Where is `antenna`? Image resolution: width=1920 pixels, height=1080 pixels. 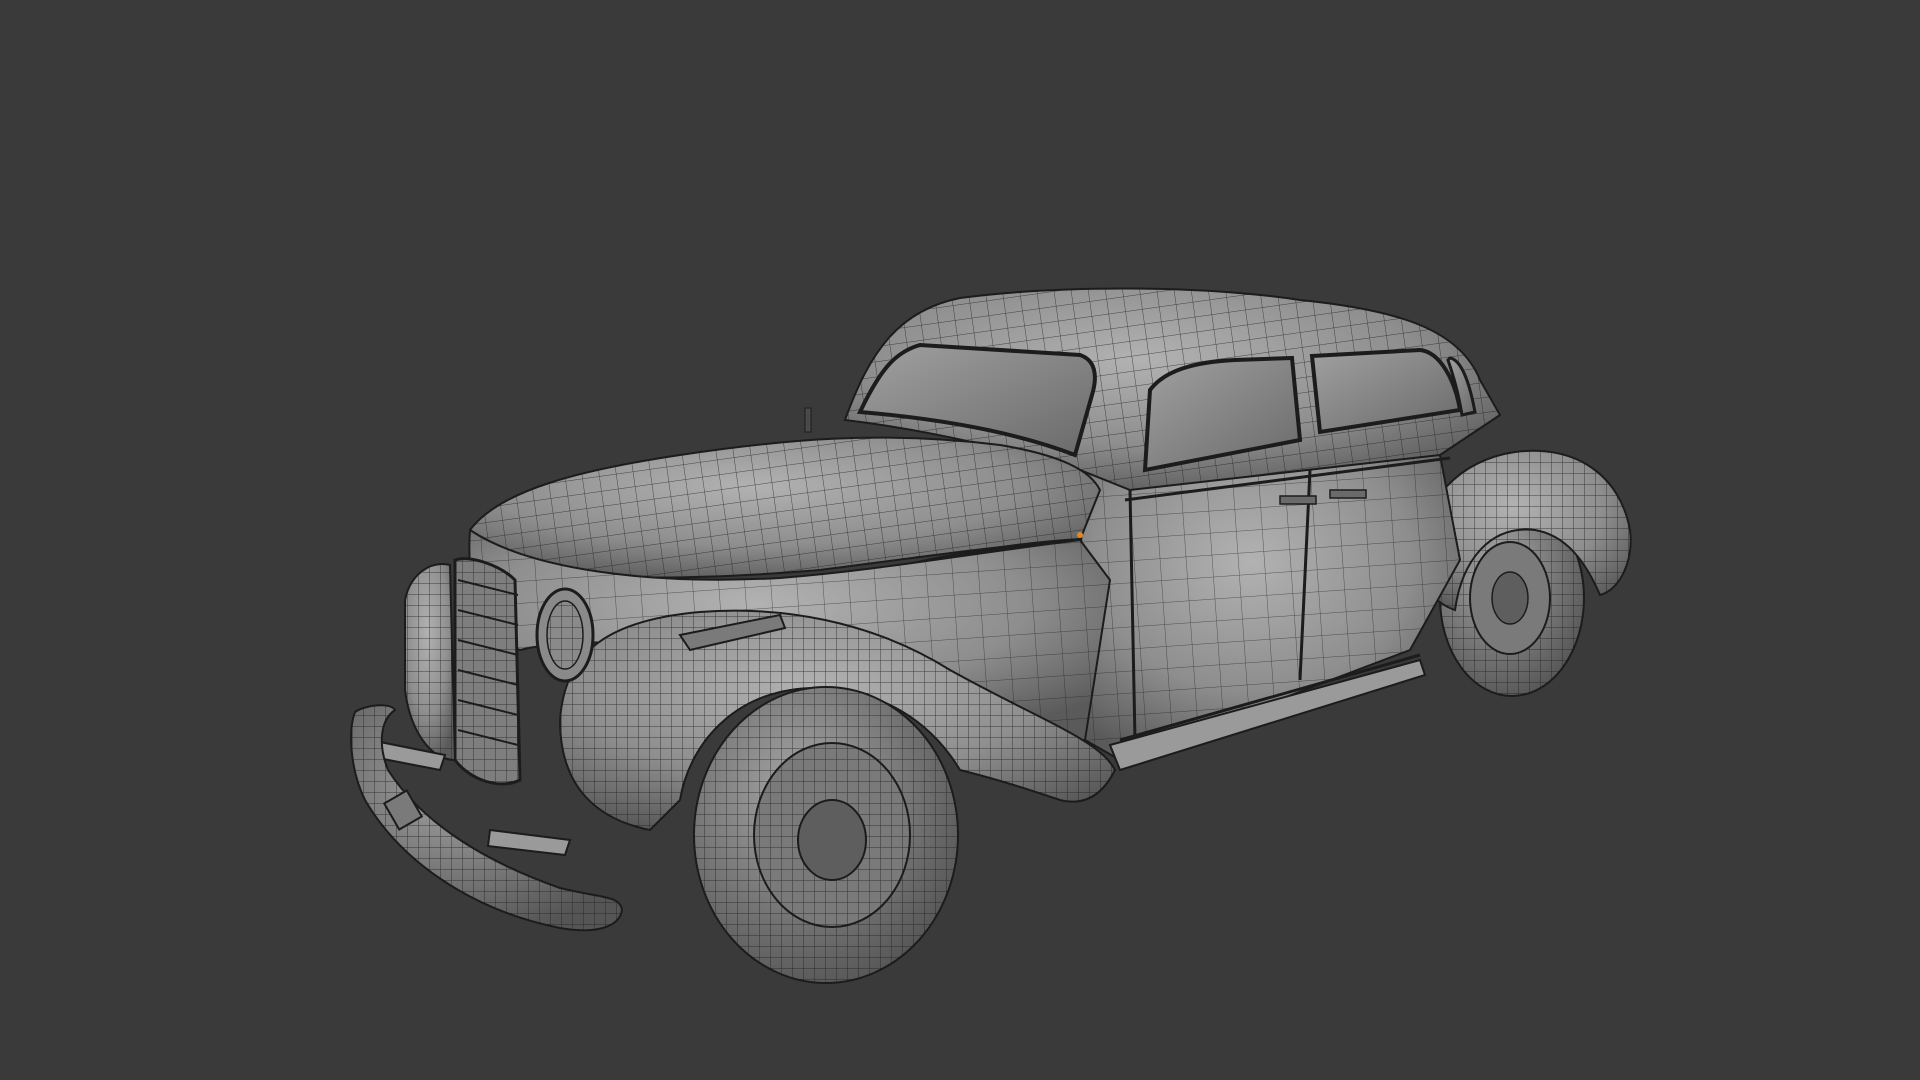
antenna is located at coordinates (808, 420).